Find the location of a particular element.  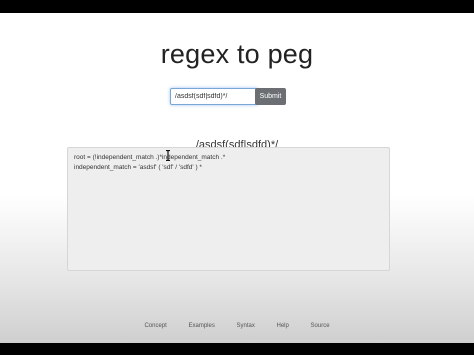

footer-link-source: Source is located at coordinates (320, 326).